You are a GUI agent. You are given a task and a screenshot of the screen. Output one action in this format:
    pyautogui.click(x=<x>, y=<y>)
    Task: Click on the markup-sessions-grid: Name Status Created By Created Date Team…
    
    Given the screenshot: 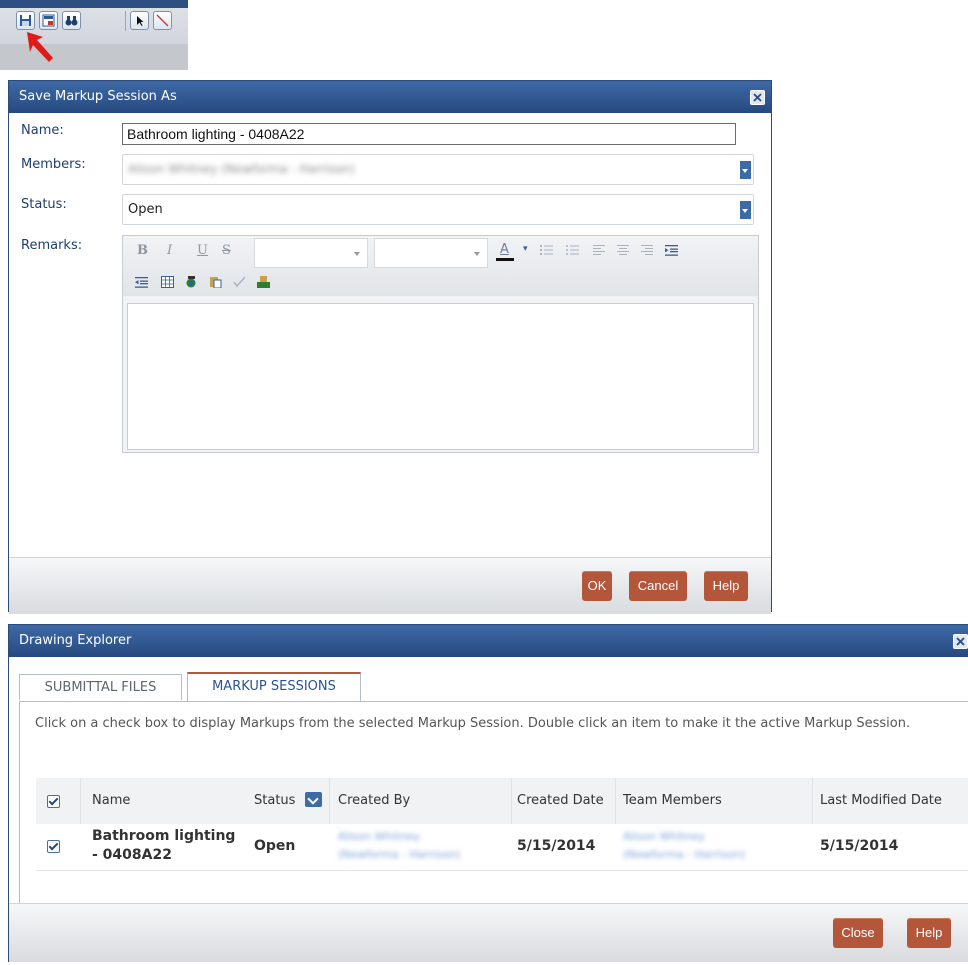 What is the action you would take?
    pyautogui.click(x=502, y=824)
    